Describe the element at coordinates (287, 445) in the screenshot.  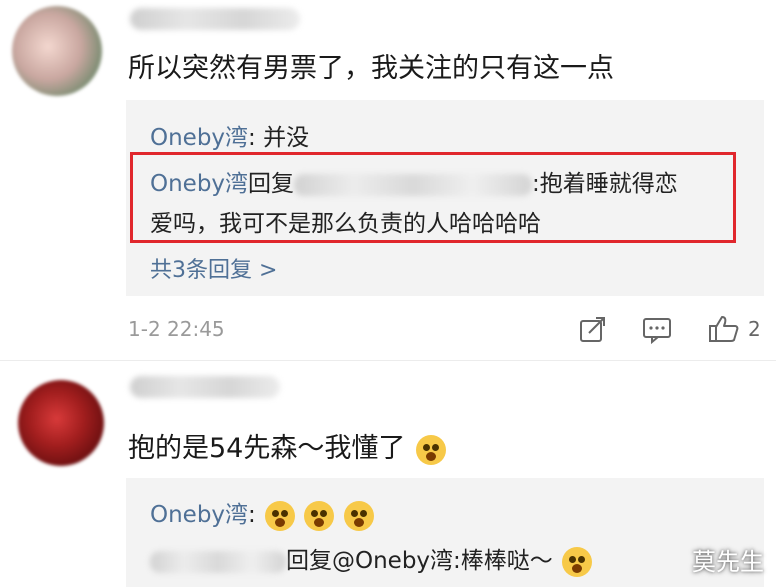
I see `comment-text: 抱的是54先森～我懂了` at that location.